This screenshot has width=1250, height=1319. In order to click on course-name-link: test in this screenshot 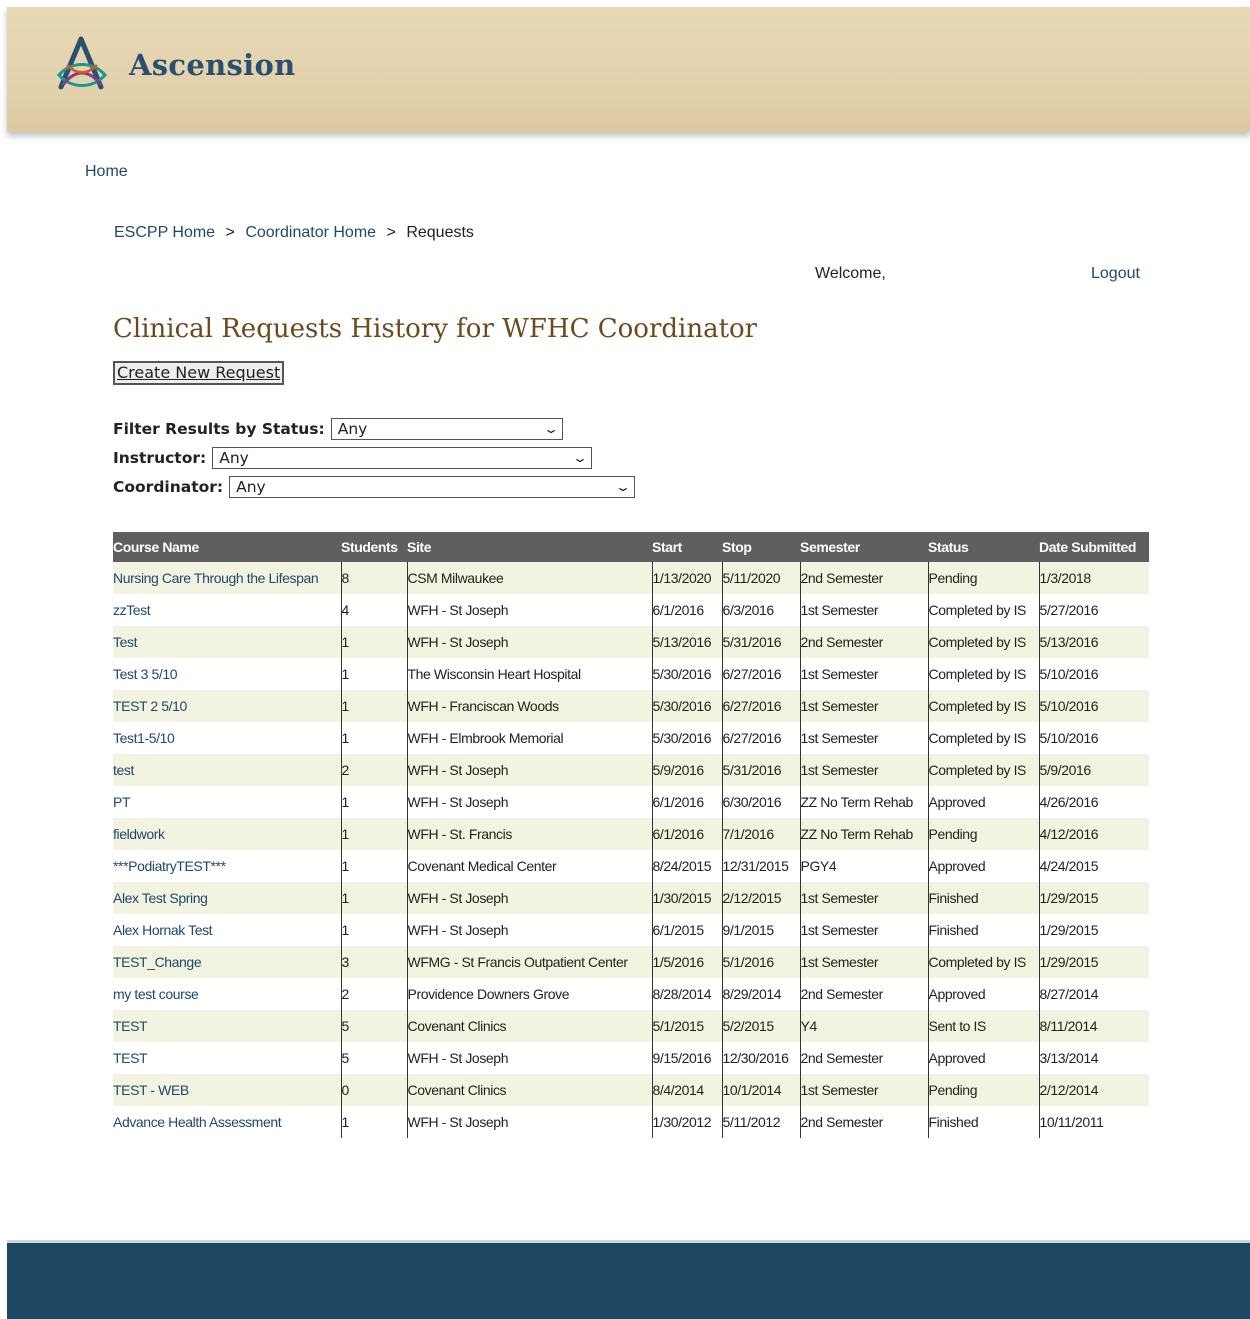, I will do `click(227, 770)`.